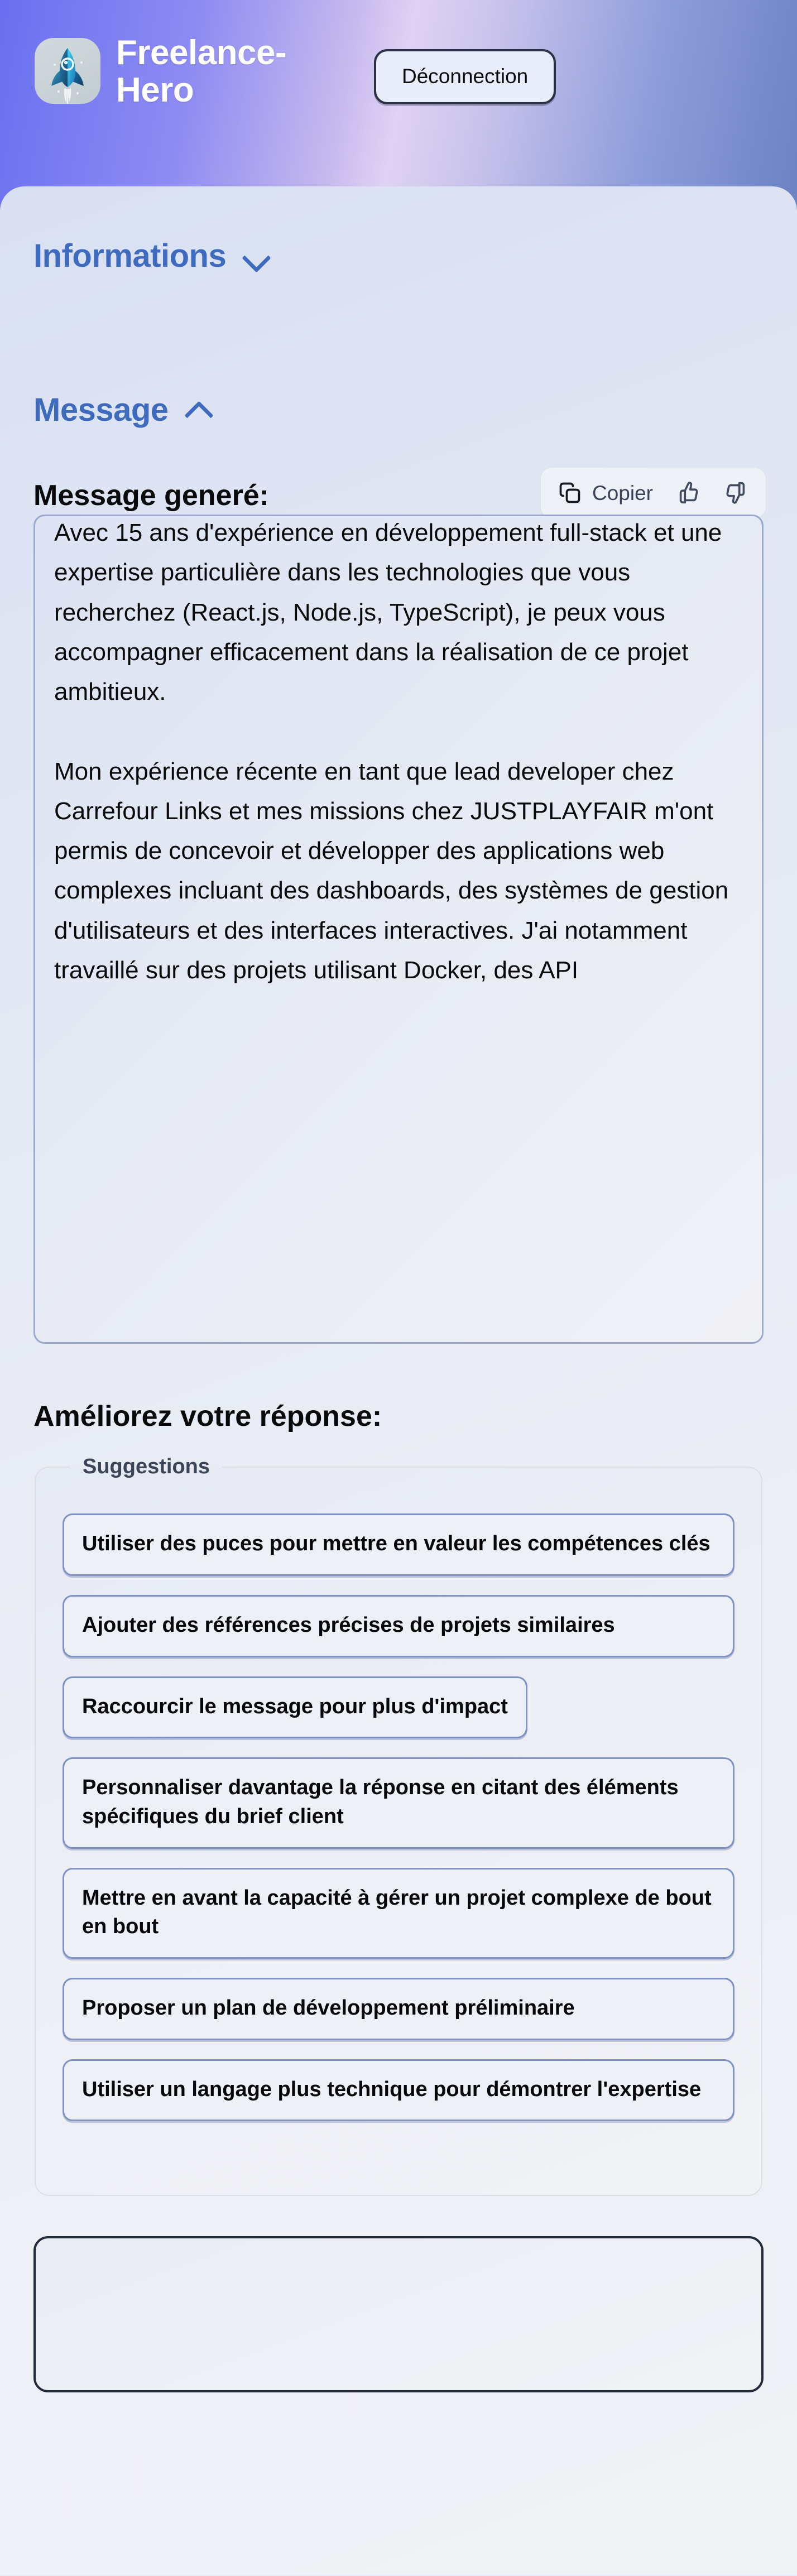 The width and height of the screenshot is (797, 2576). I want to click on response-editor-box, so click(398, 2314).